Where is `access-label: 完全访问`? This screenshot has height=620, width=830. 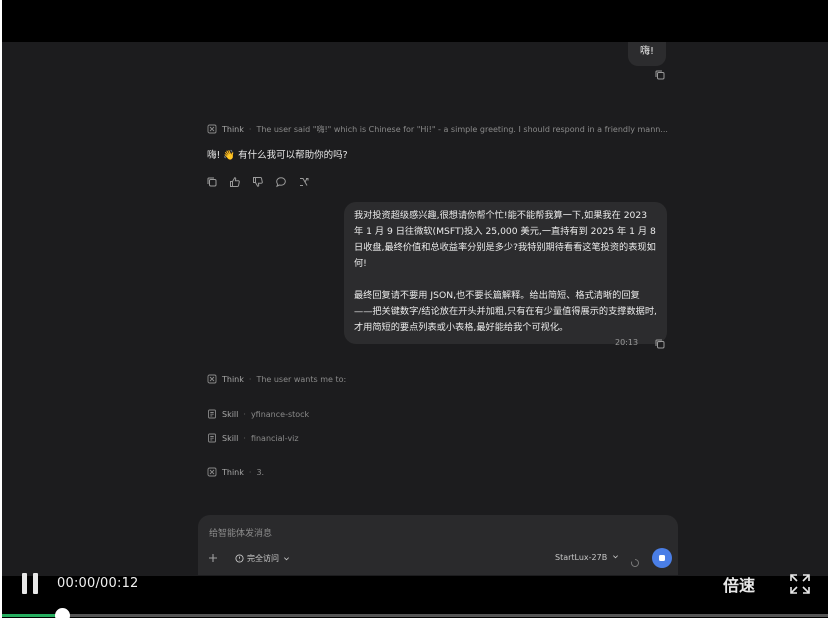 access-label: 完全访问 is located at coordinates (263, 558).